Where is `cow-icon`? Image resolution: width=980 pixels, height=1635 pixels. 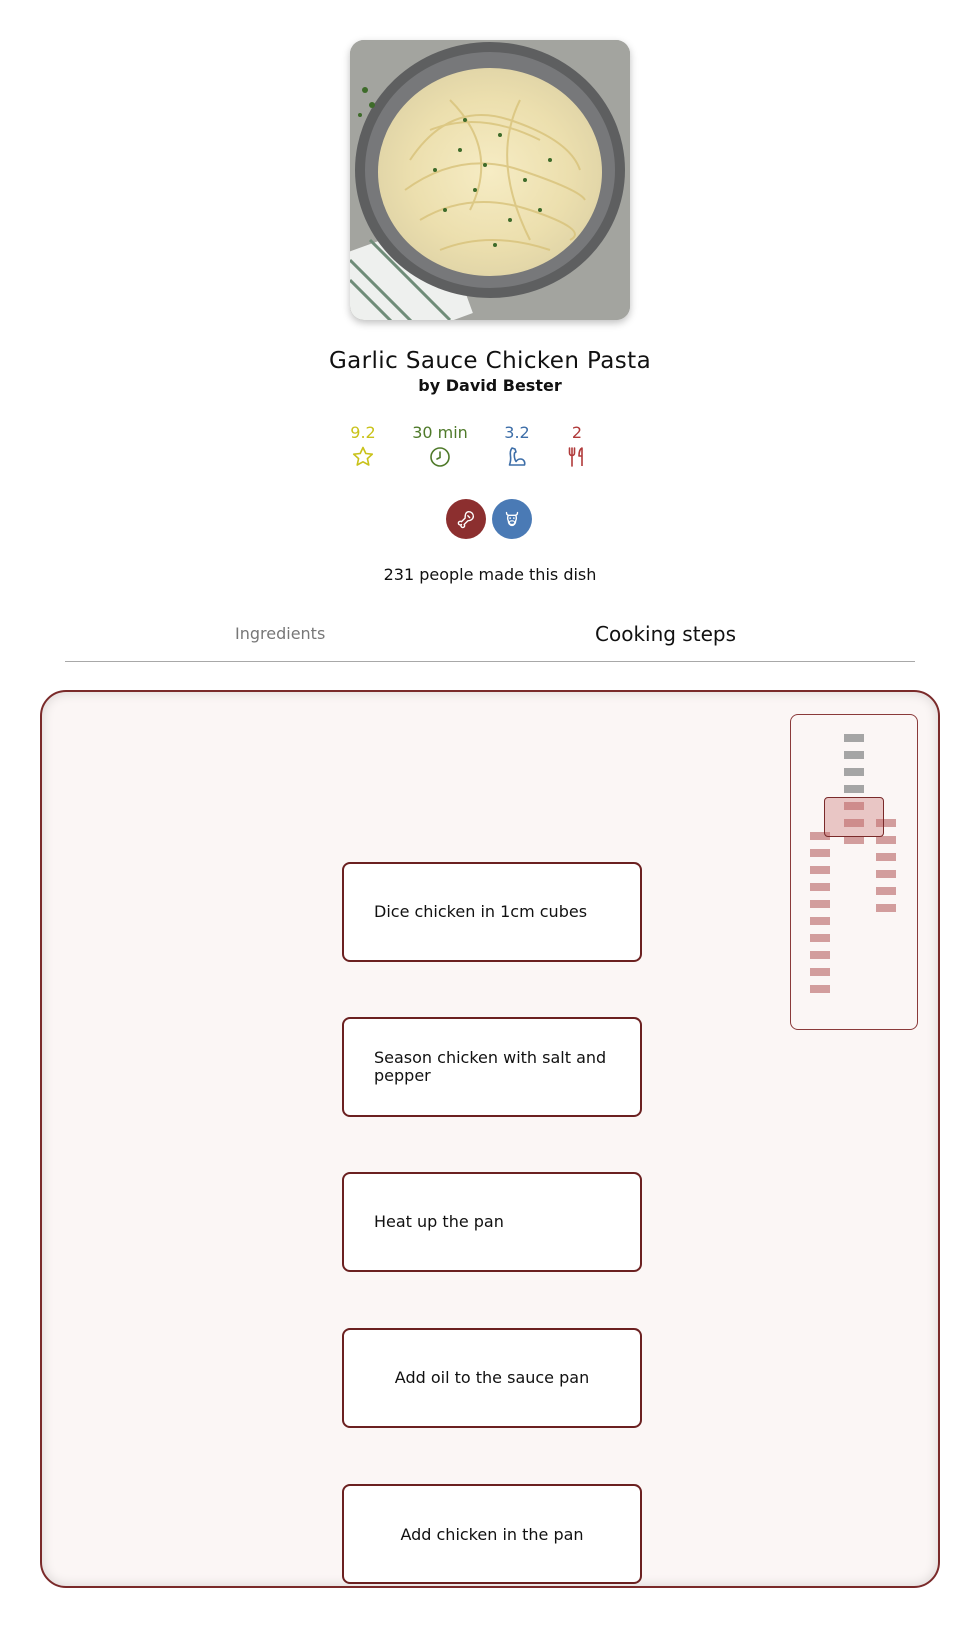 cow-icon is located at coordinates (512, 519).